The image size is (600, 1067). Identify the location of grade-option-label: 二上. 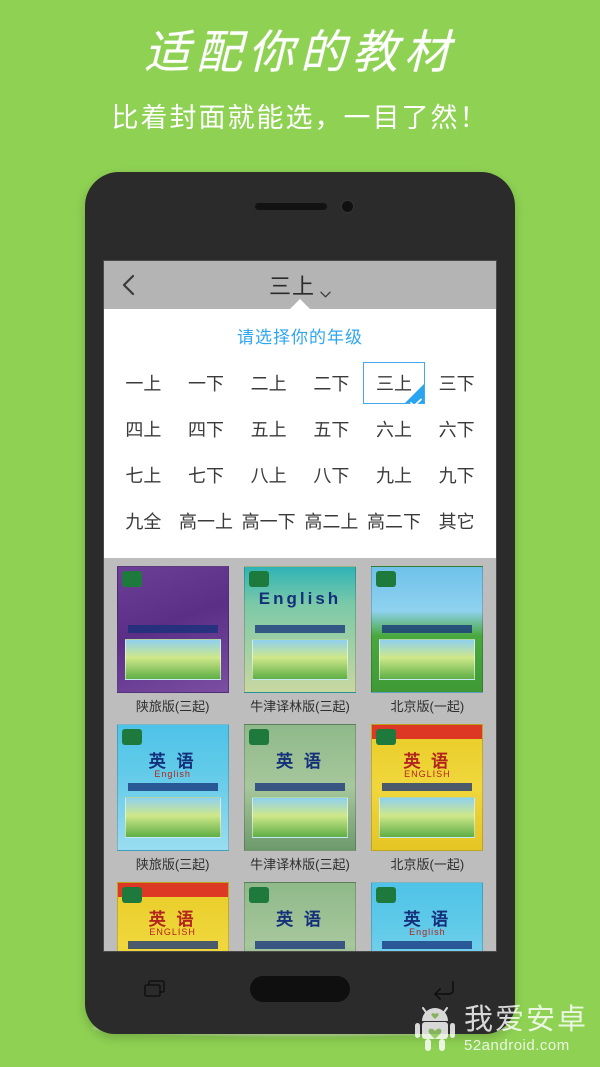
(268, 384).